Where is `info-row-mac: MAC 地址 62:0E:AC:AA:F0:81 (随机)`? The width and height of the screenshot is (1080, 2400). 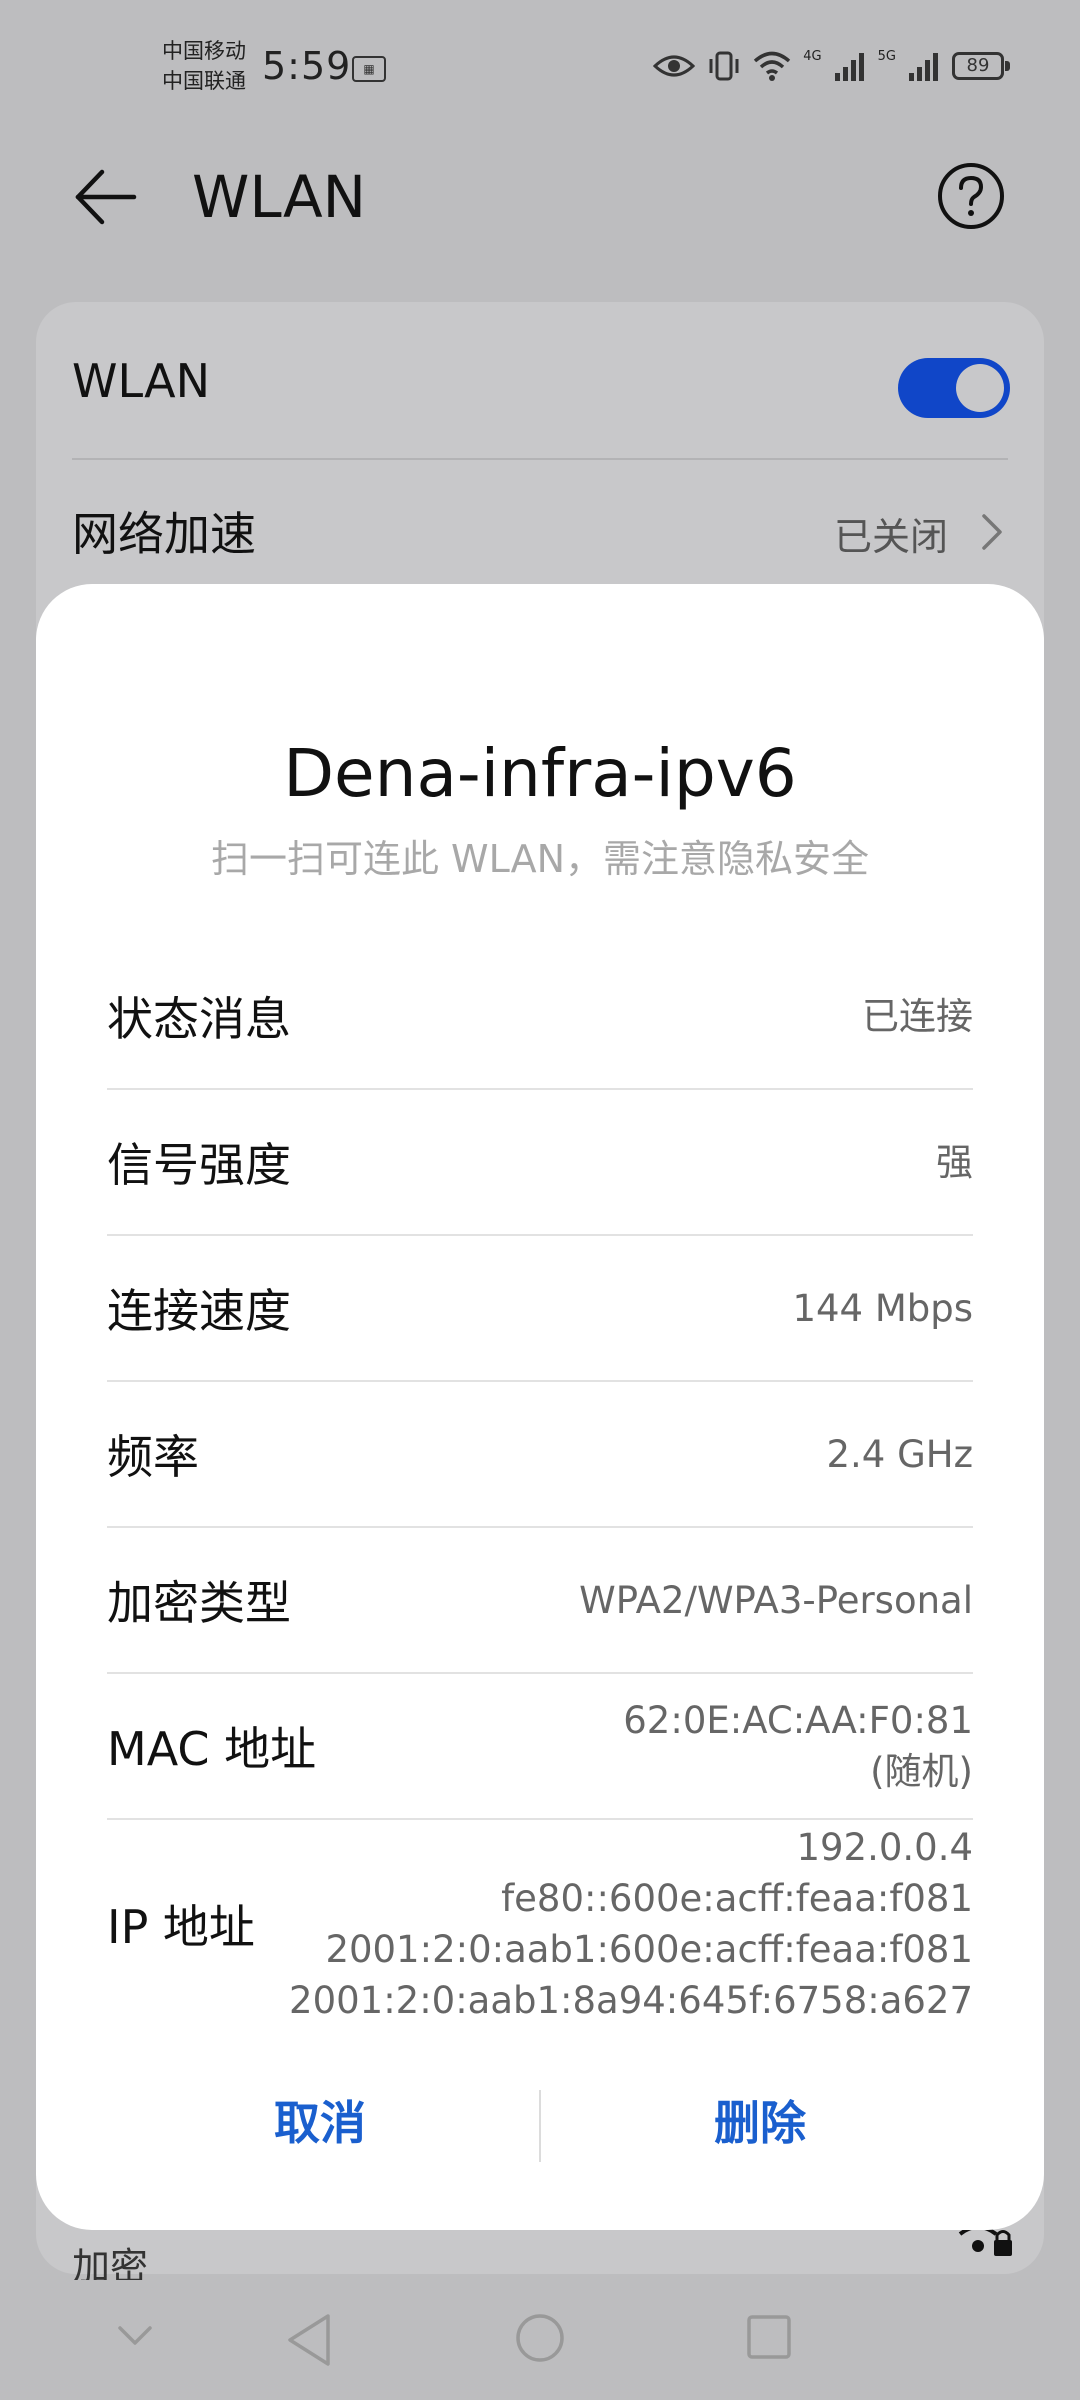
info-row-mac: MAC 地址 62:0E:AC:AA:F0:81 (随机) is located at coordinates (540, 1747).